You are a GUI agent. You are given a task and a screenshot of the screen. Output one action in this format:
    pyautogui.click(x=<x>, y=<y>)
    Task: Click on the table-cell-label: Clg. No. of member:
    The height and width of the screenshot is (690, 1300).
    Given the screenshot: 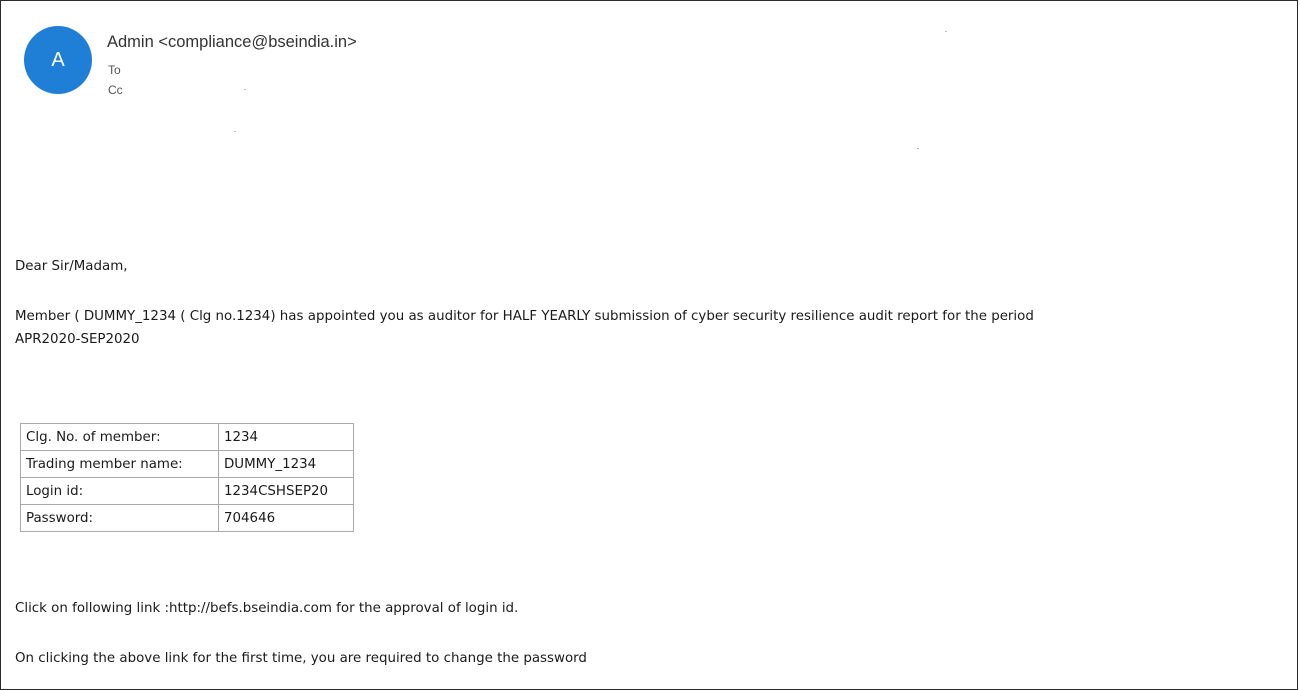 What is the action you would take?
    pyautogui.click(x=119, y=437)
    